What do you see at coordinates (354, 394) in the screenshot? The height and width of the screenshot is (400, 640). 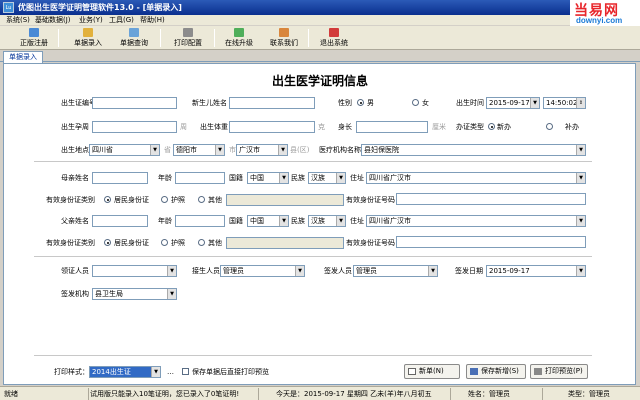 I see `status-today: 今天是：2015-09-17 星期四 乙未(羊)年八月初五` at bounding box center [354, 394].